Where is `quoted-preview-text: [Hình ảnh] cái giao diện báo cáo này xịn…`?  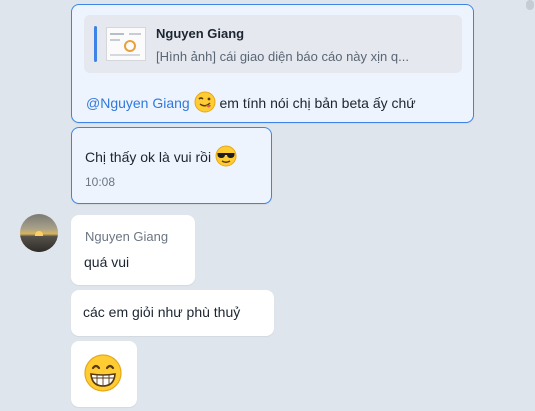 quoted-preview-text: [Hình ảnh] cái giao diện báo cáo này xịn… is located at coordinates (282, 56).